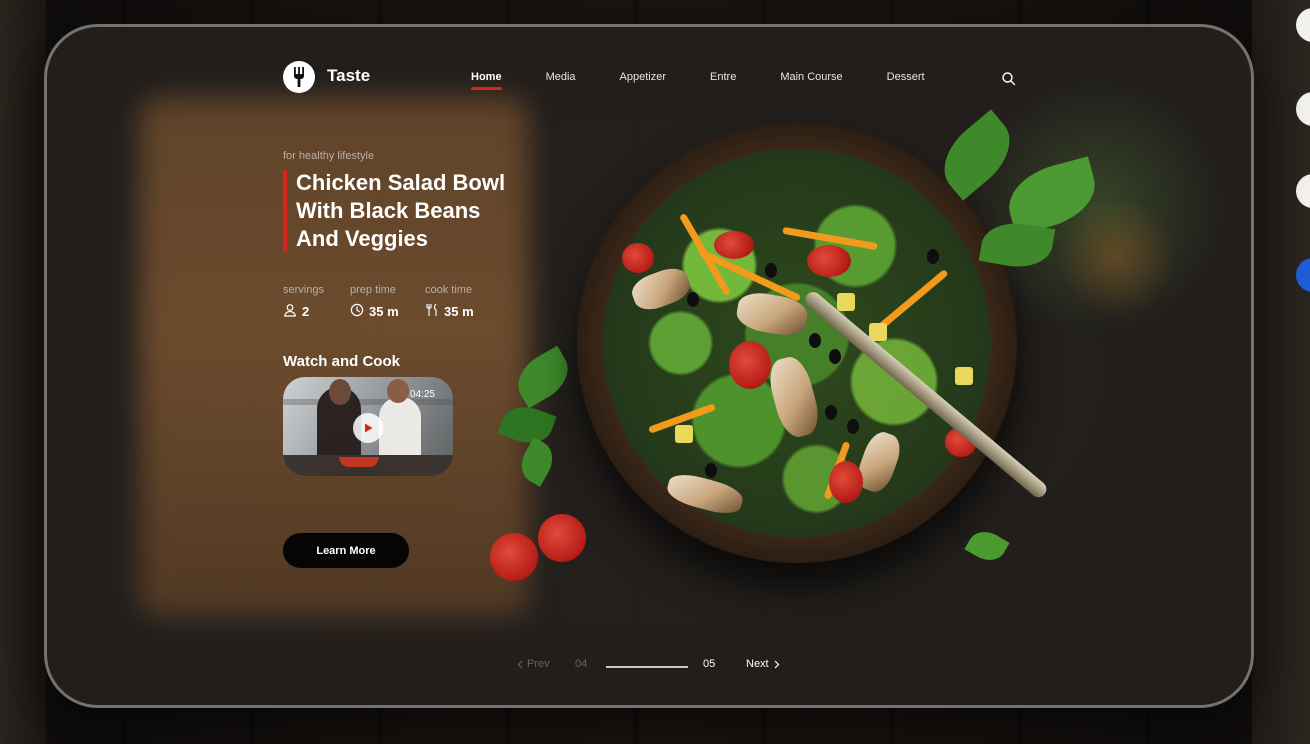  I want to click on brand-name: Taste, so click(348, 76).